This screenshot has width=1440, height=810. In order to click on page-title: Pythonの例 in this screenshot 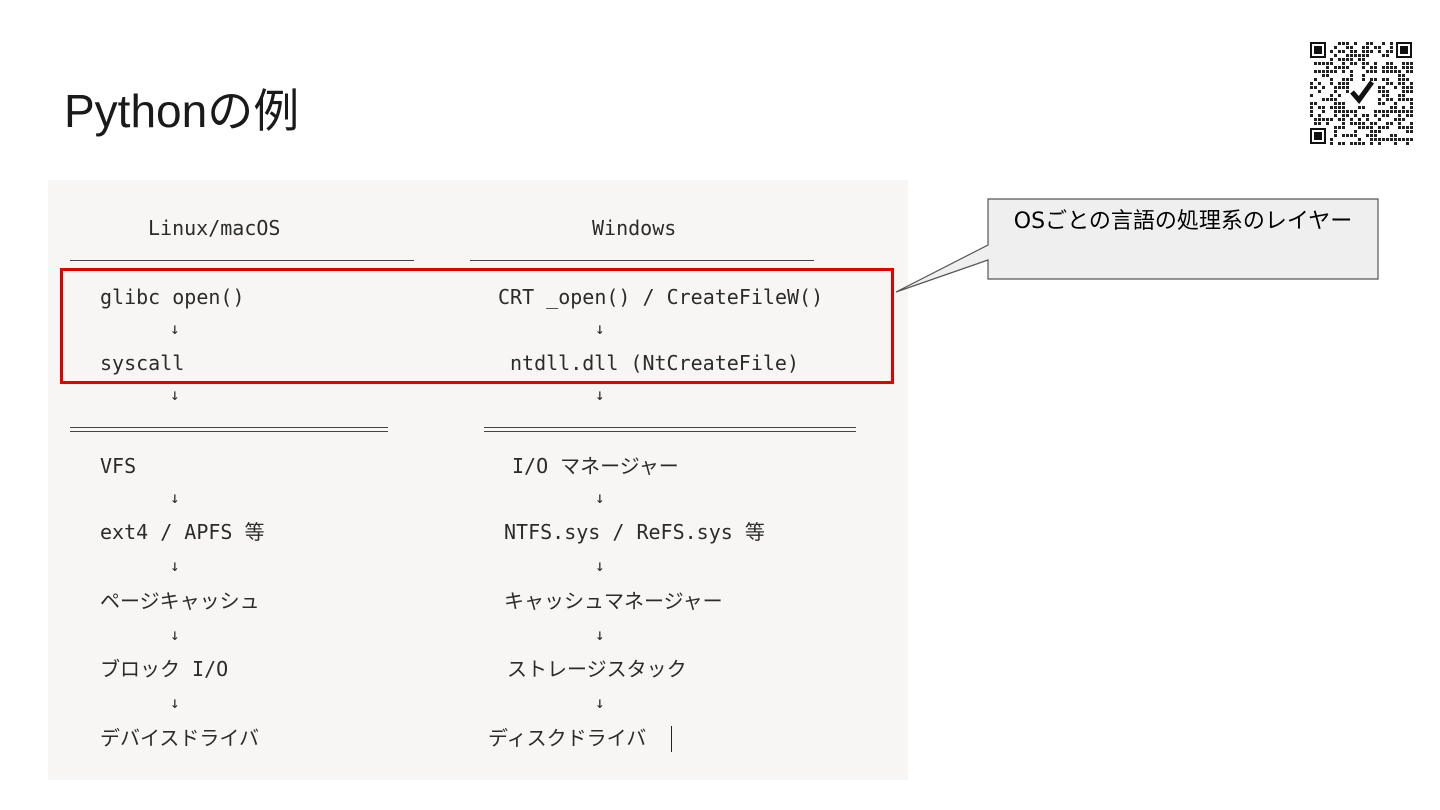, I will do `click(182, 111)`.